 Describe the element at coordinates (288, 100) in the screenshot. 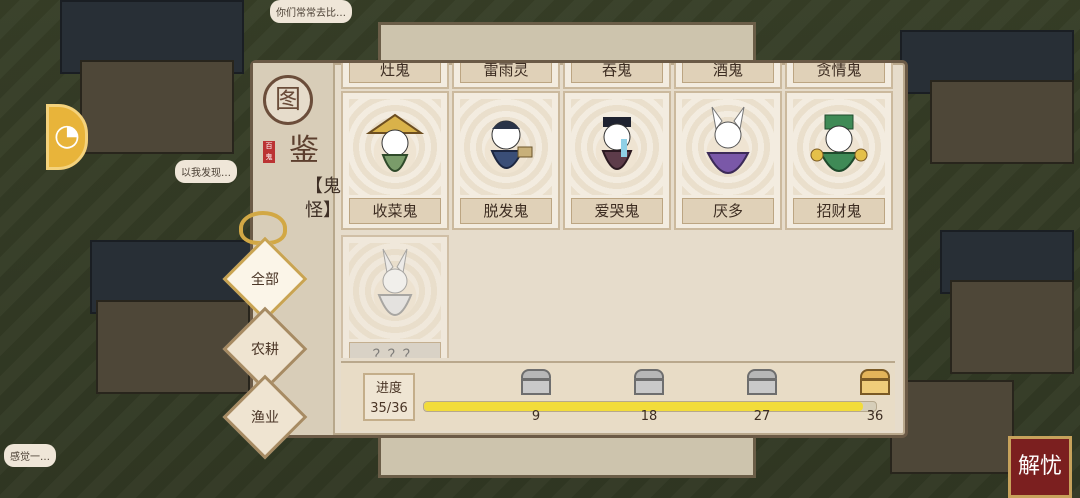

I see `album-seal: 图` at that location.